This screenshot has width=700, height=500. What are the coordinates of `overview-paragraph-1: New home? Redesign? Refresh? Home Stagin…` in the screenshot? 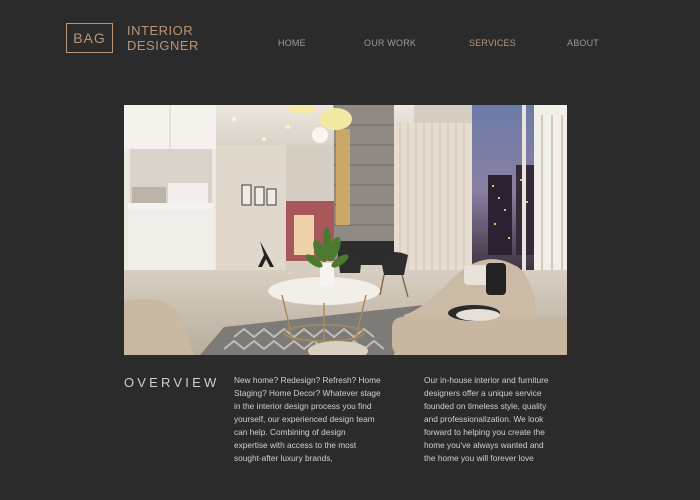 It's located at (319, 419).